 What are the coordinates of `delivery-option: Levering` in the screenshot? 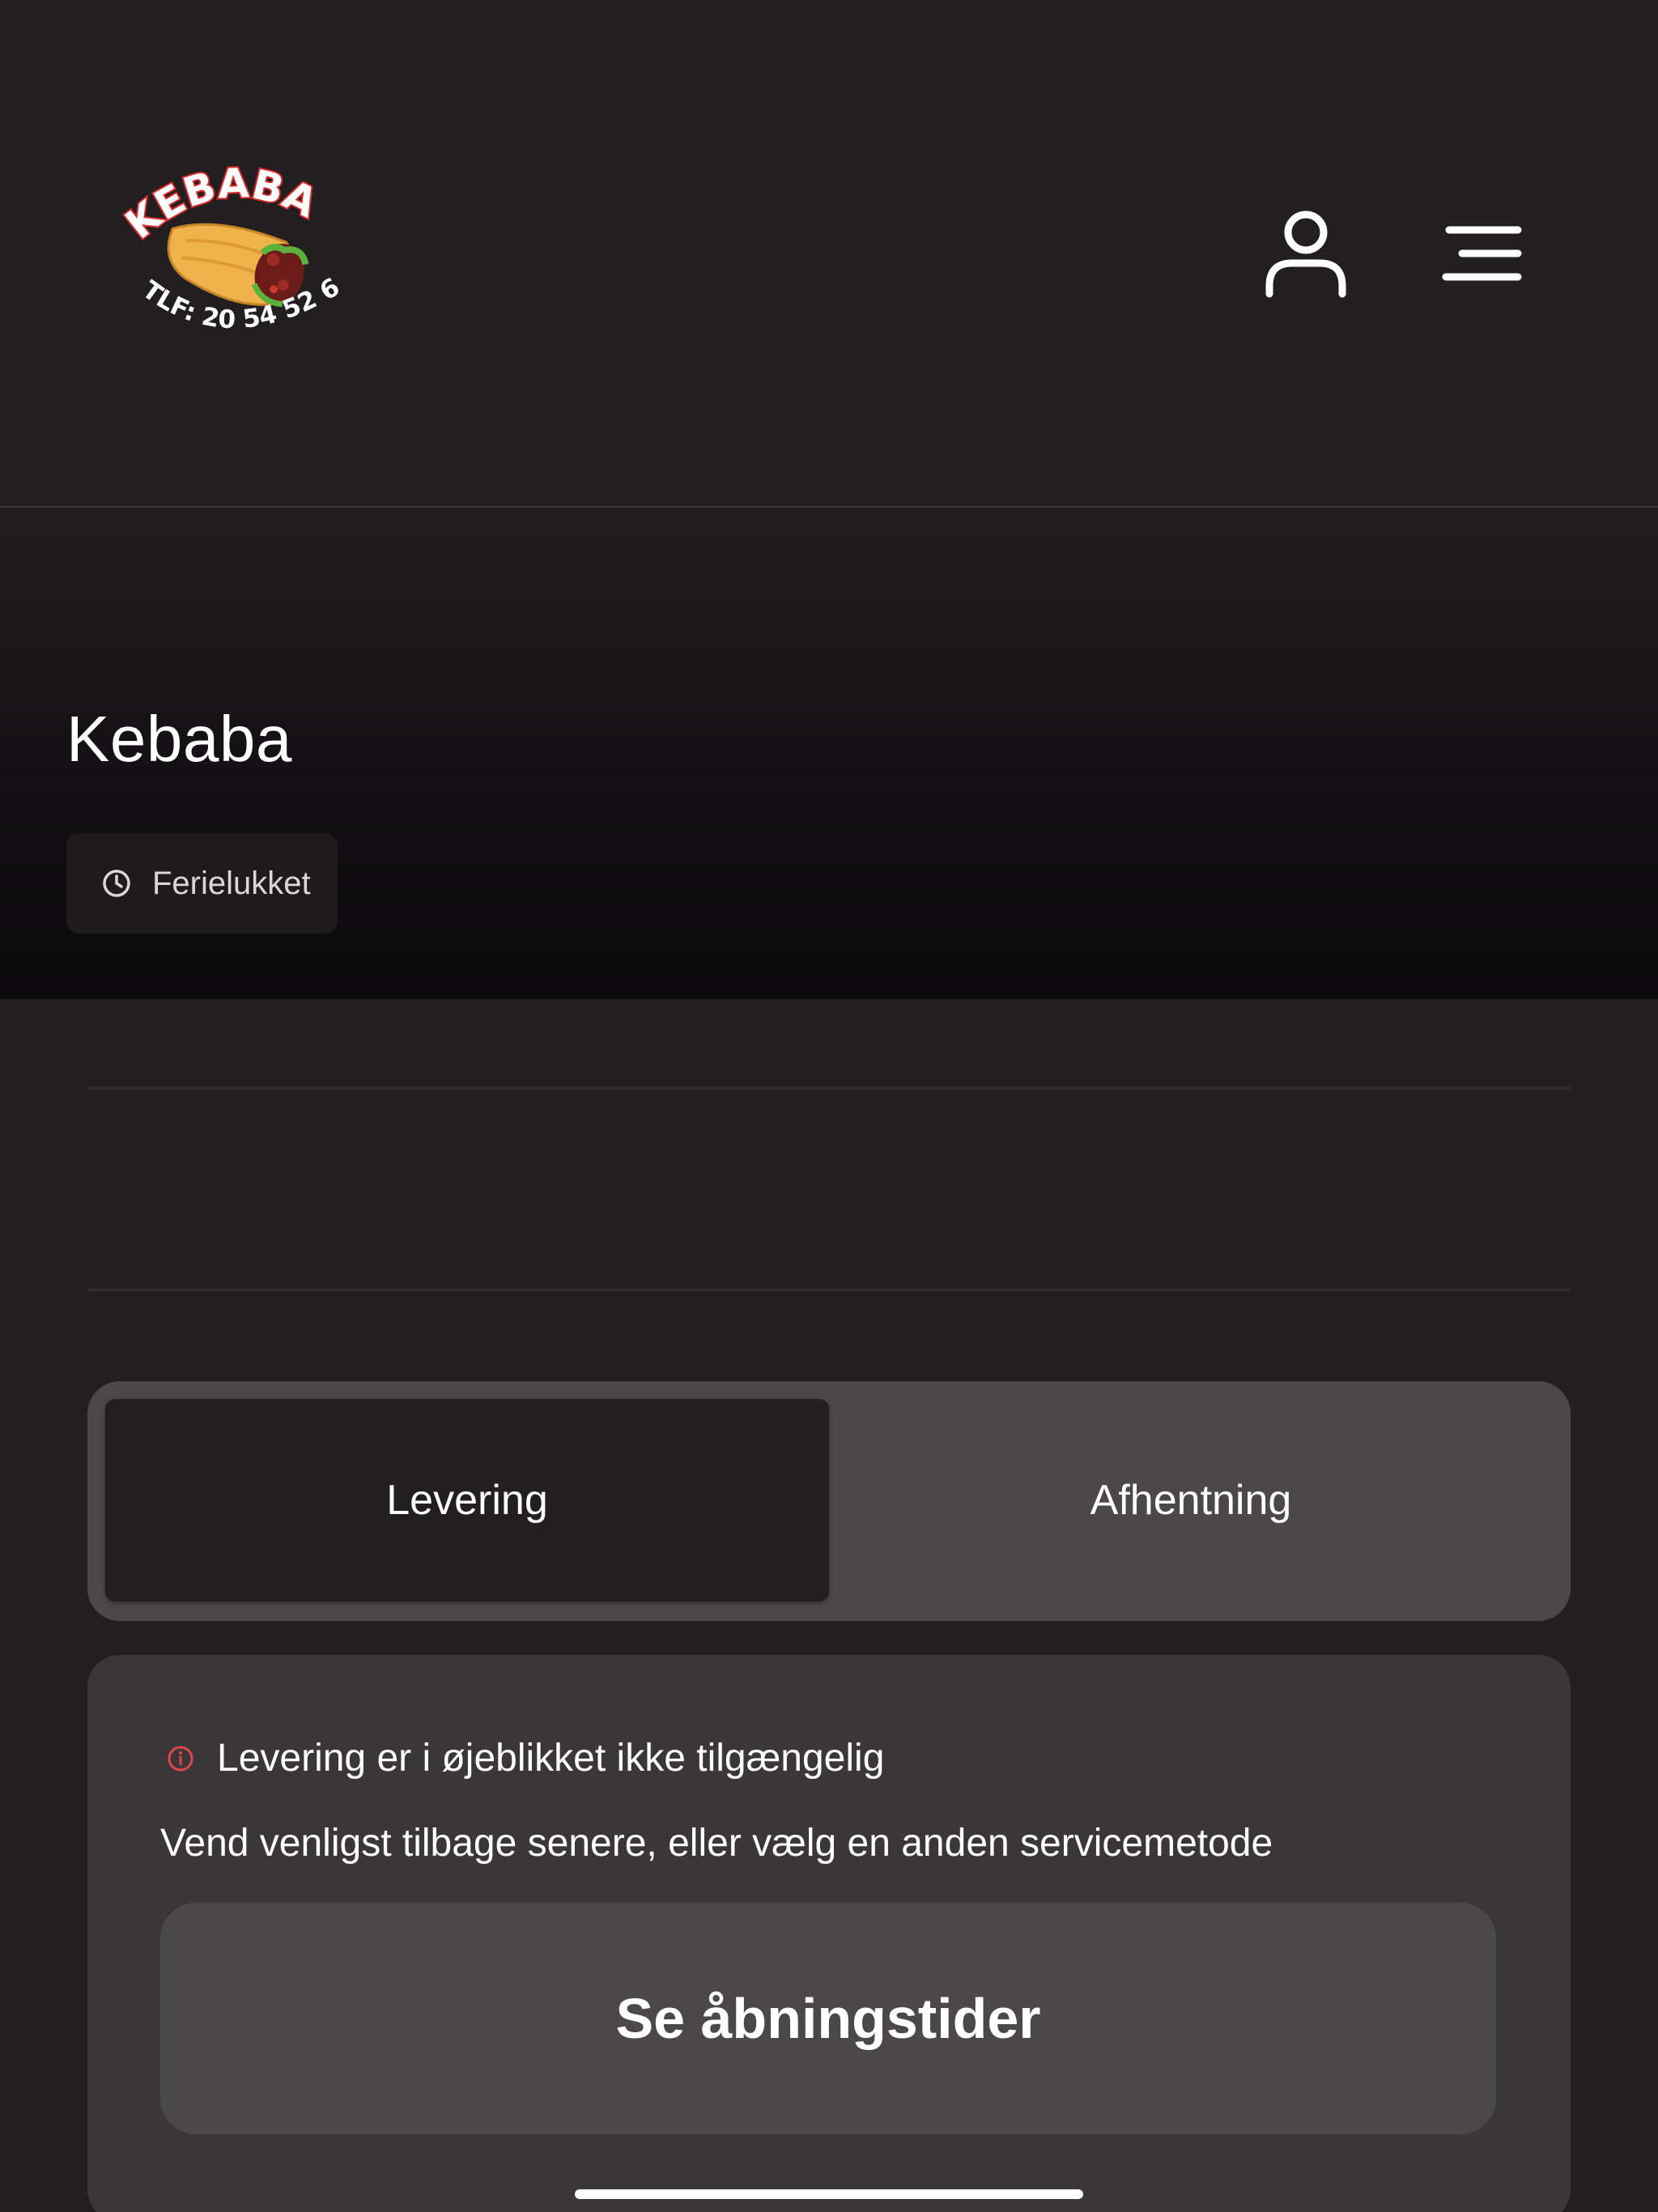 It's located at (467, 1500).